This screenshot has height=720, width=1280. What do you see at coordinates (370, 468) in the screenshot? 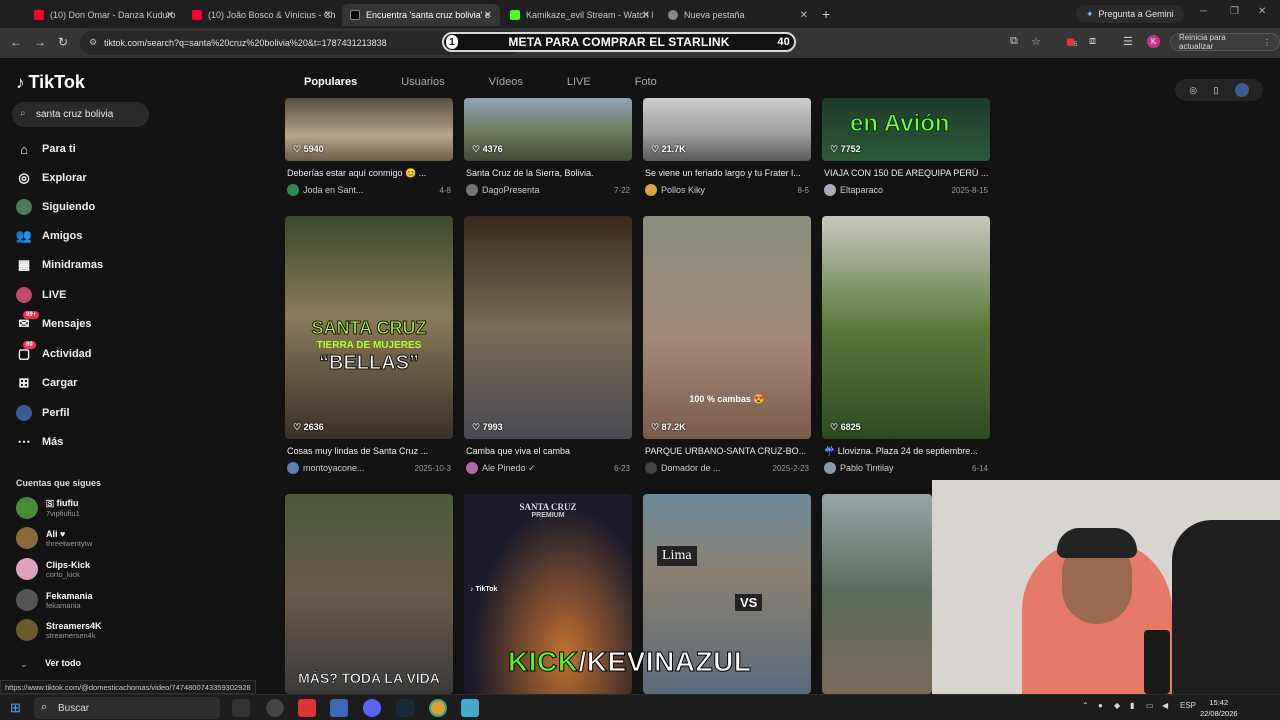
I see `video-author: montoyacone... 2025-10-3` at bounding box center [370, 468].